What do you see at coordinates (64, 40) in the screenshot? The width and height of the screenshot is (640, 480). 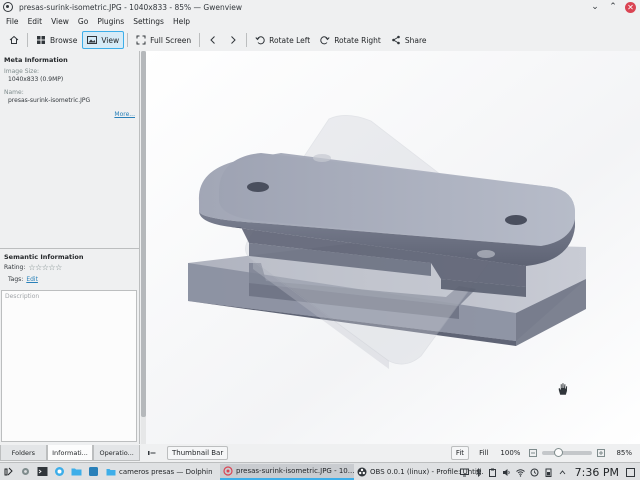 I see `browse-label: Browse` at bounding box center [64, 40].